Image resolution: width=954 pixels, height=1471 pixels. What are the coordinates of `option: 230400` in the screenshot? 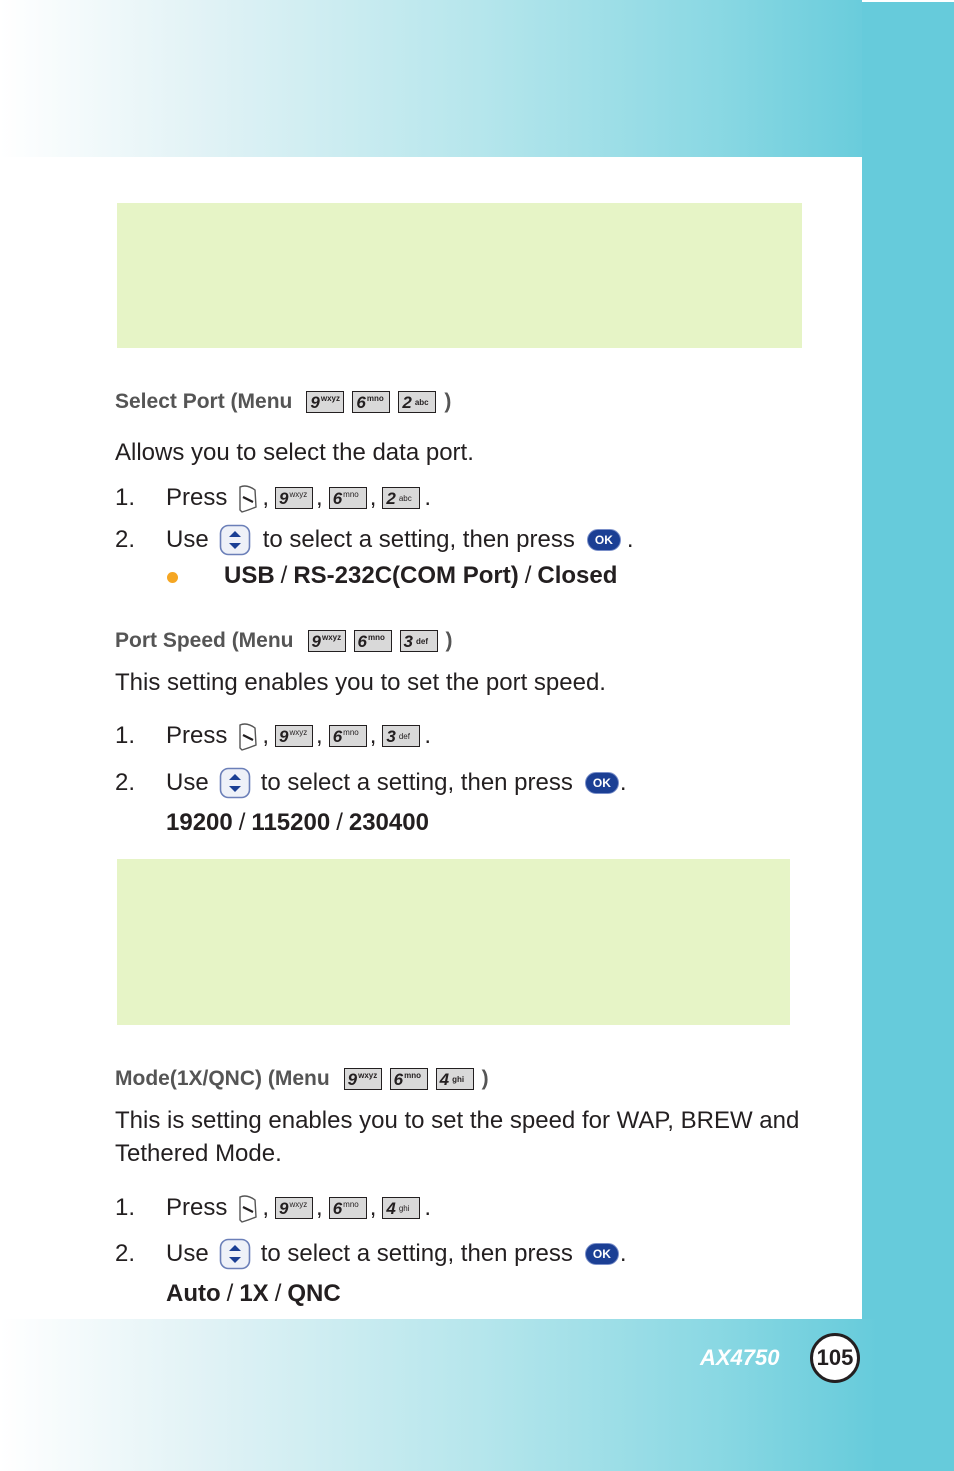 It's located at (388, 822).